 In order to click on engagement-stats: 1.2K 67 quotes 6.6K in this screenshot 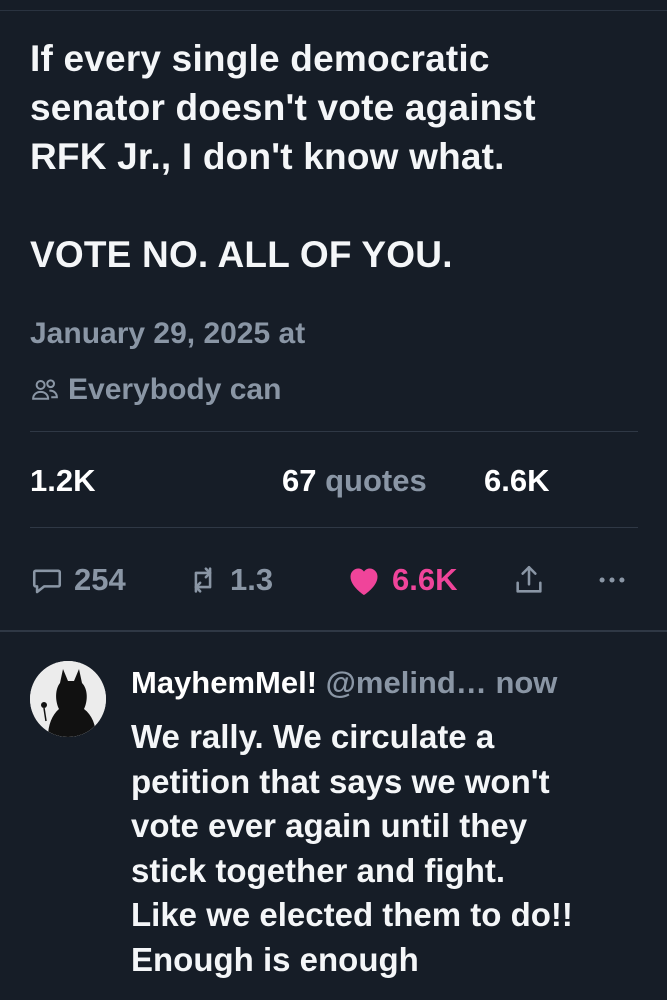, I will do `click(334, 483)`.